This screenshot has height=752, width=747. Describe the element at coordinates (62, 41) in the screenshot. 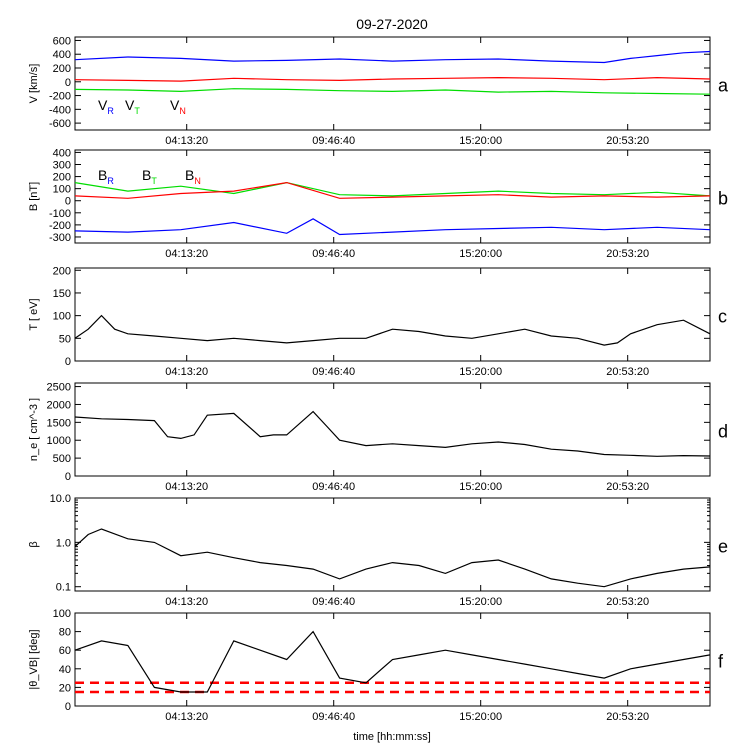

I see `y-tick-label: 600` at that location.